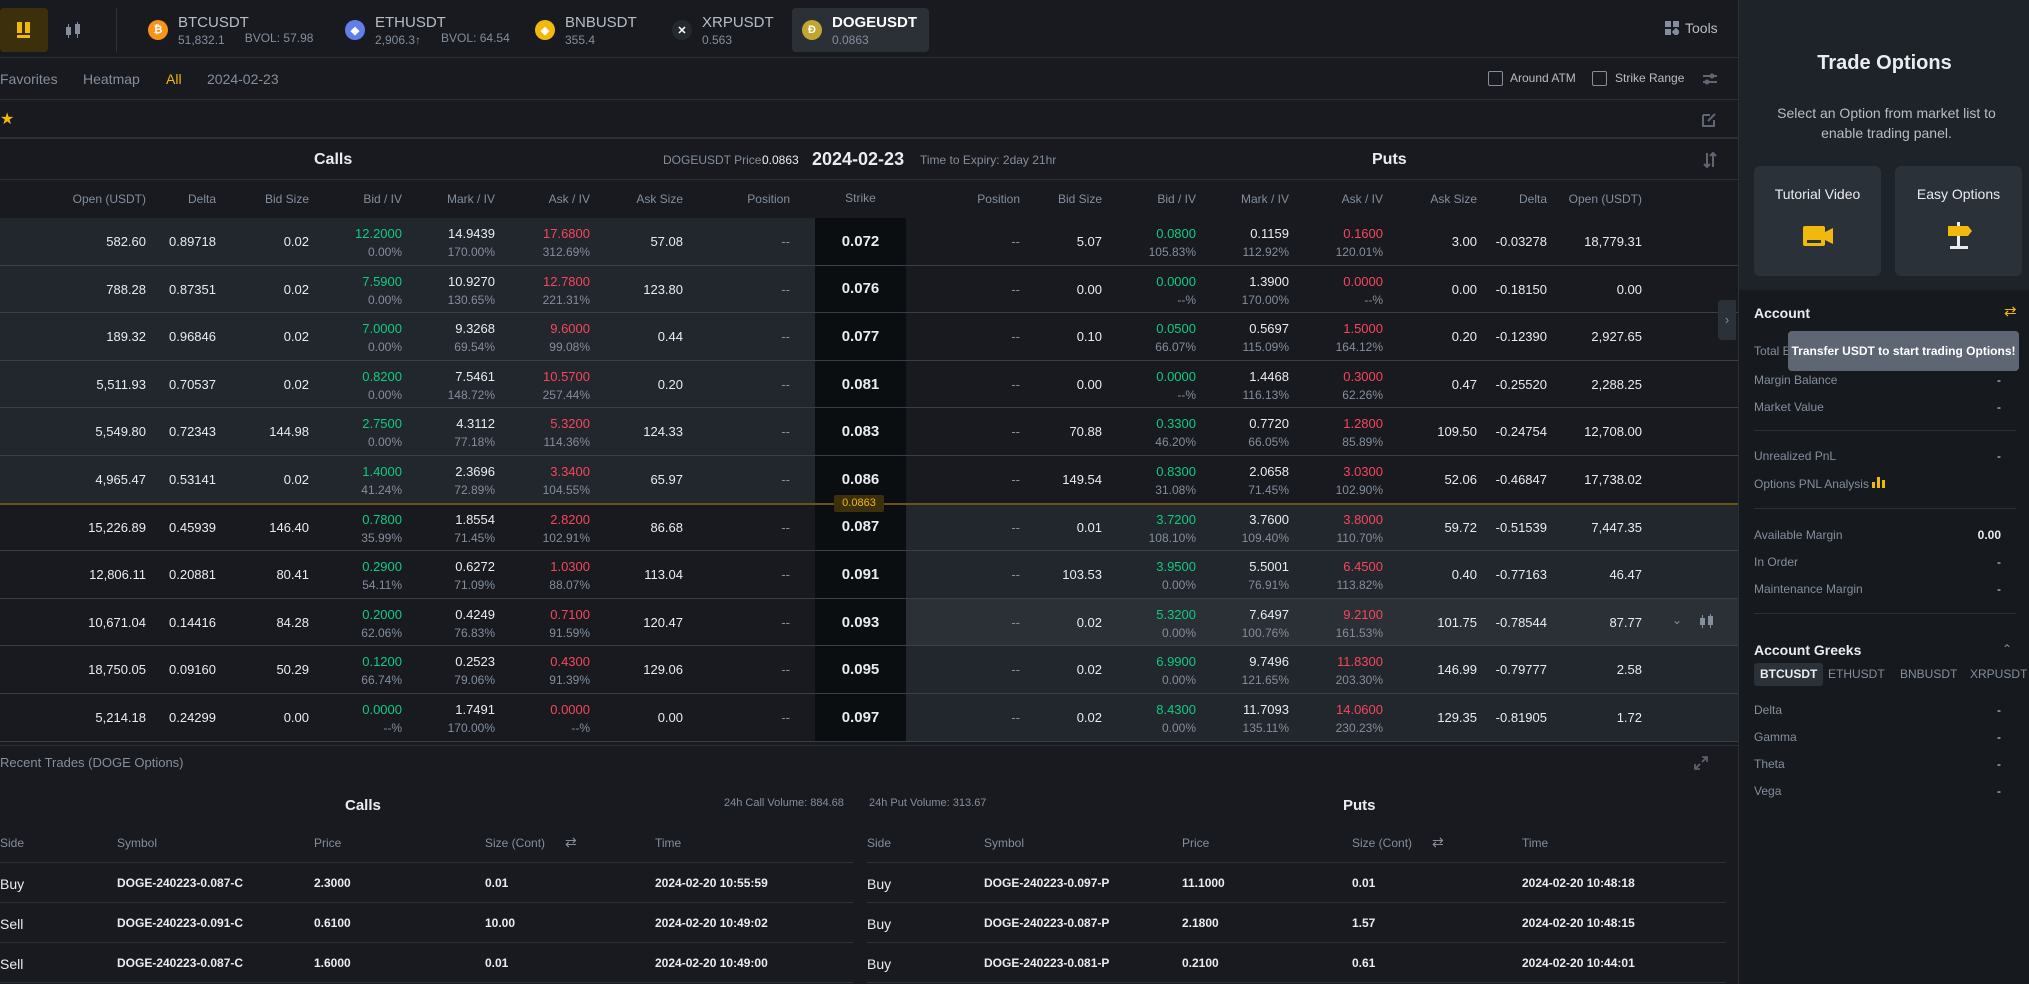  What do you see at coordinates (475, 423) in the screenshot?
I see `call-mark: 4.3112` at bounding box center [475, 423].